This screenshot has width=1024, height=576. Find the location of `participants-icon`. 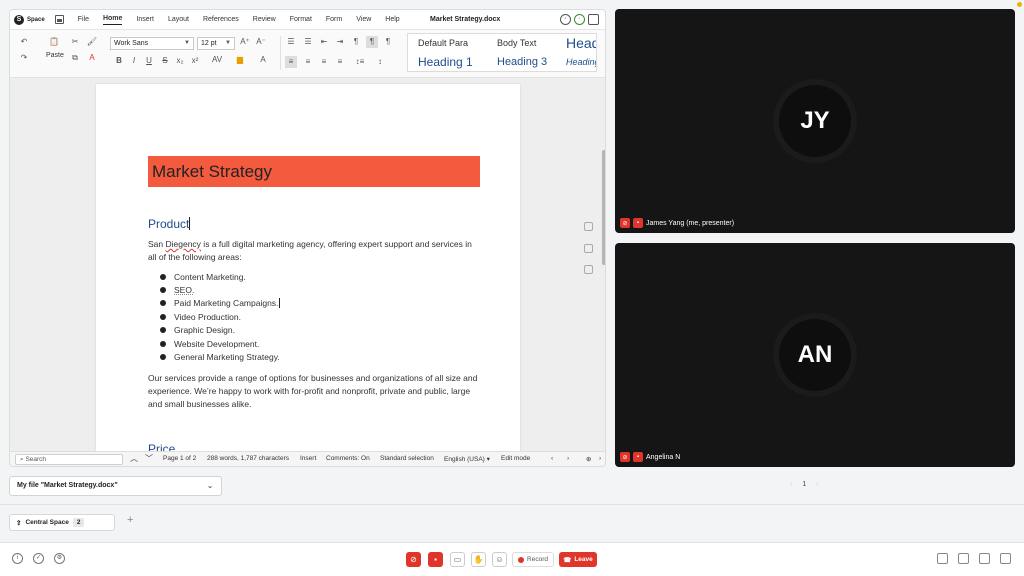

participants-icon is located at coordinates (984, 558).